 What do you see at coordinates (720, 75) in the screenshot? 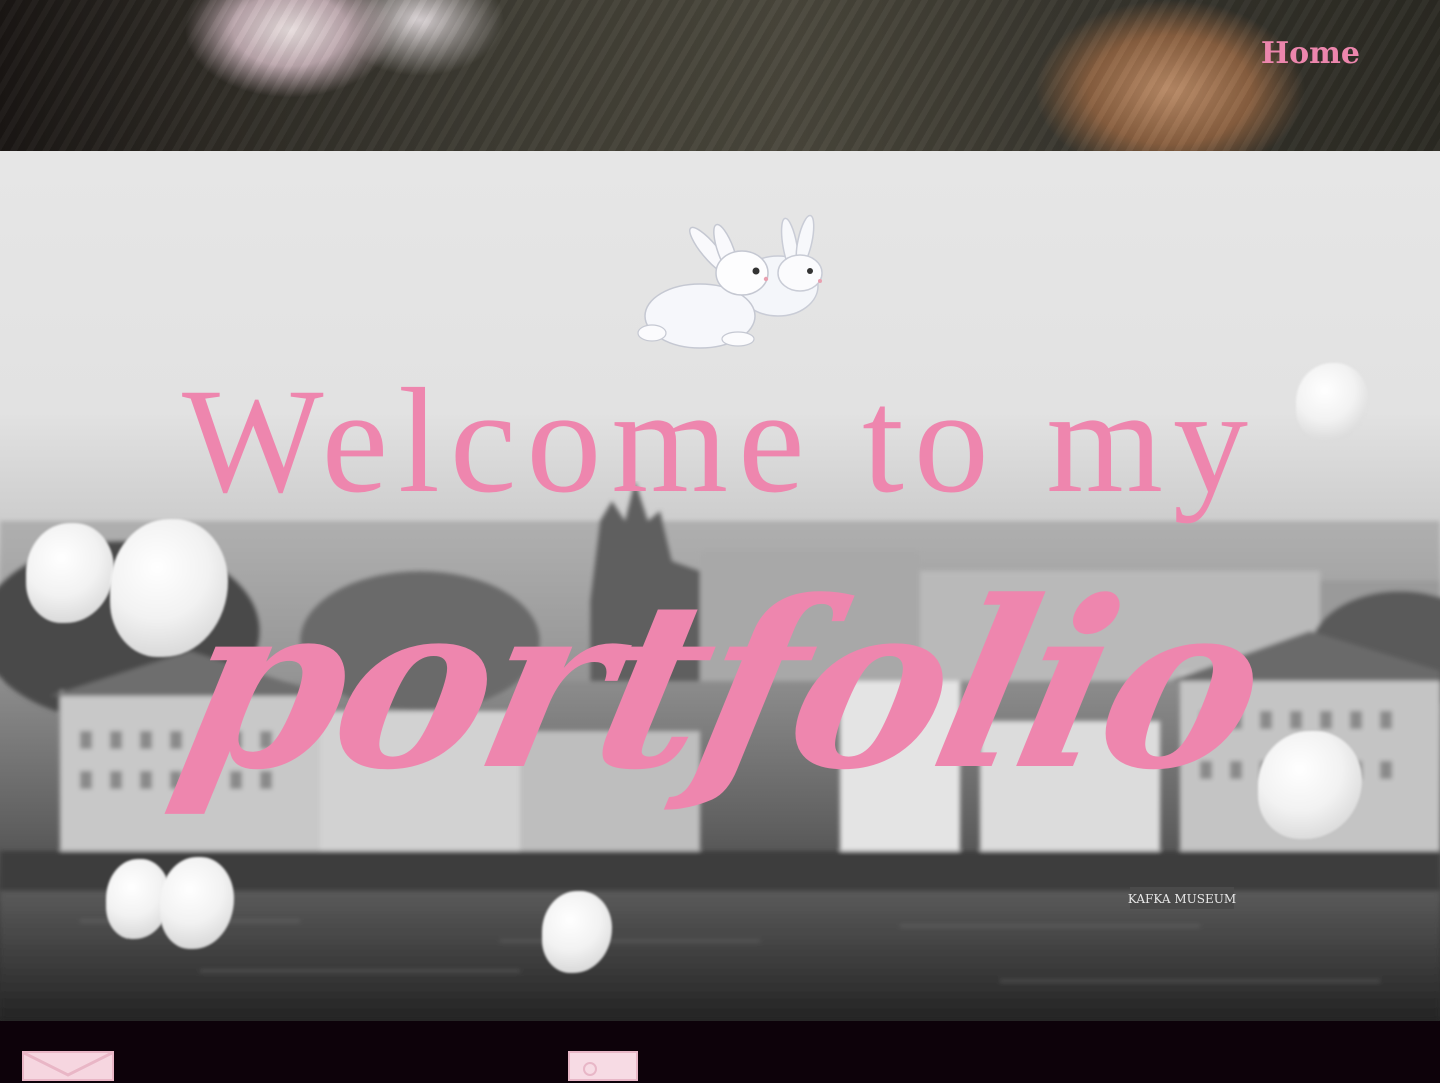
I see `header-banner: Home` at bounding box center [720, 75].